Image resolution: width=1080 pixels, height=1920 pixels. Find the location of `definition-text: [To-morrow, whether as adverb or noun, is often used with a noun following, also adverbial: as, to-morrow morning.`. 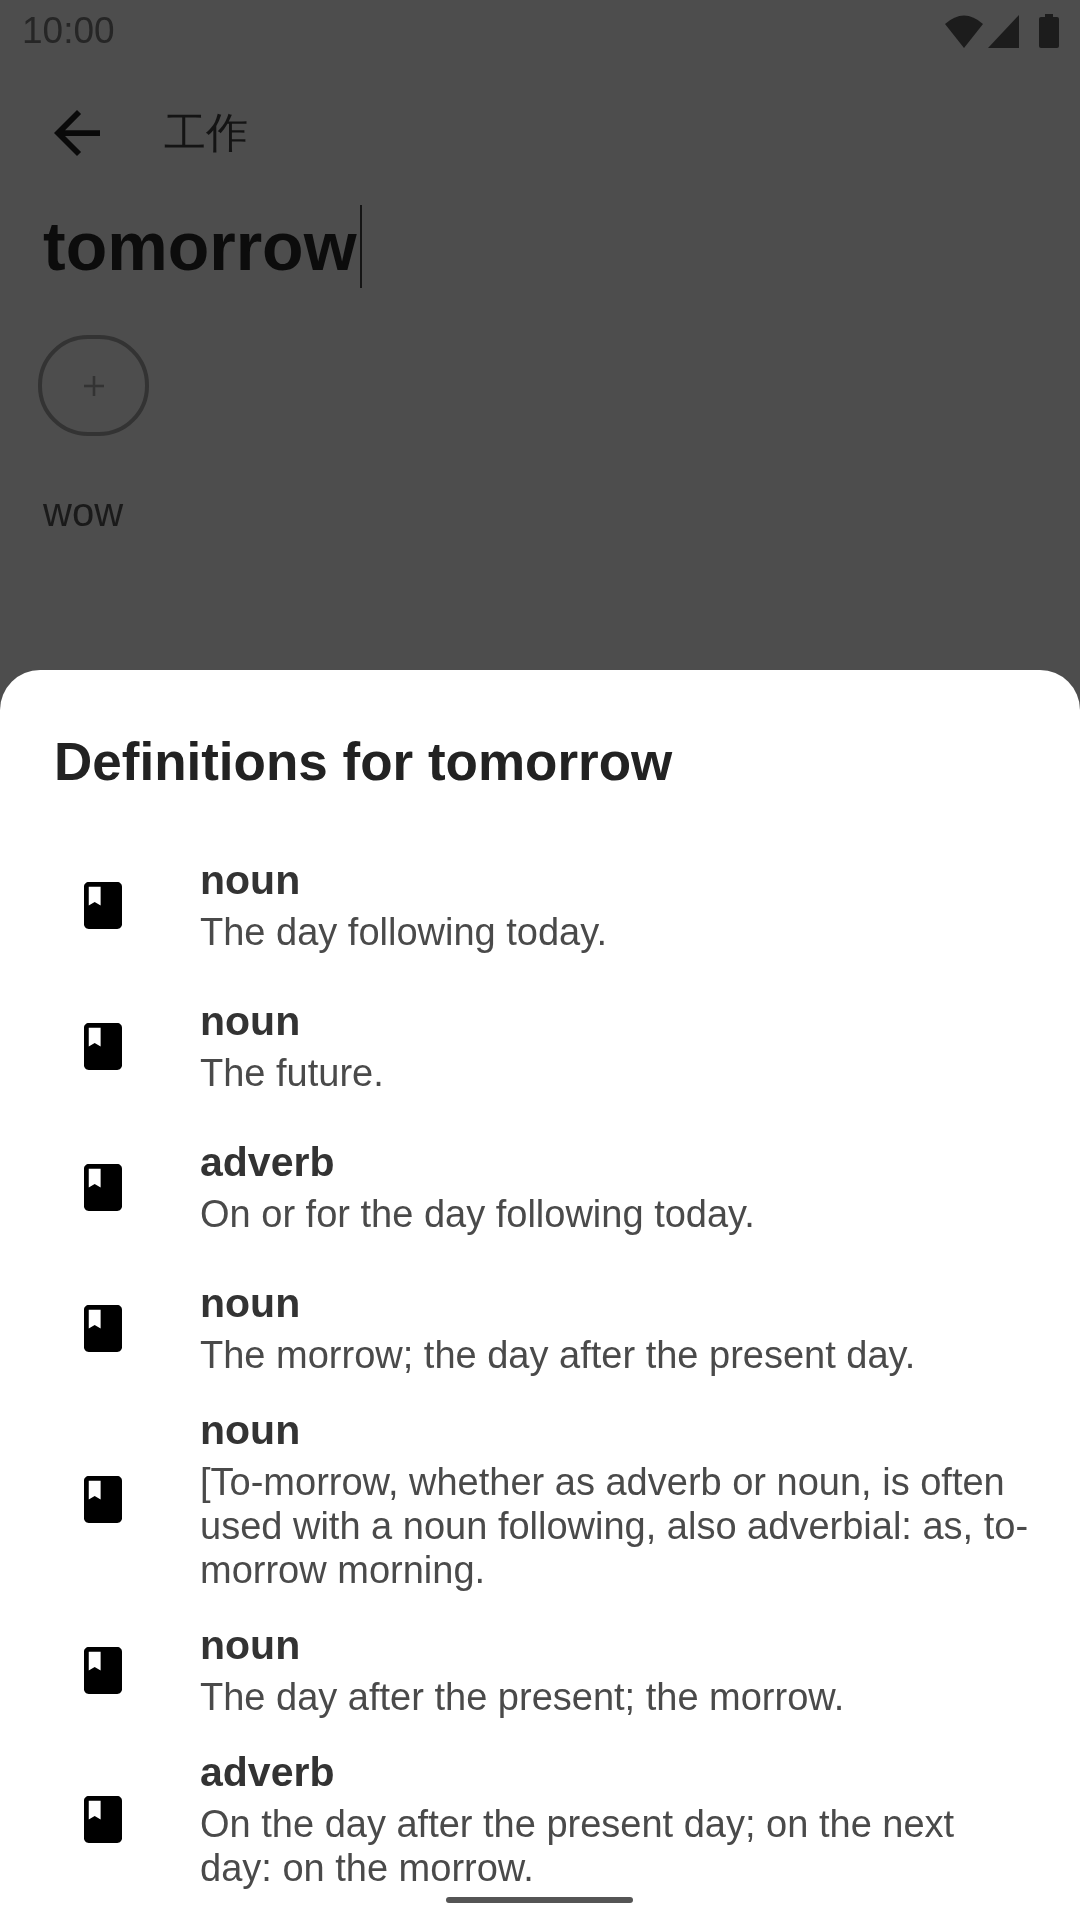

definition-text: [To-morrow, whether as adverb or noun, is often used with a noun following, also adverbial: as, to-morrow morning. is located at coordinates (615, 1526).